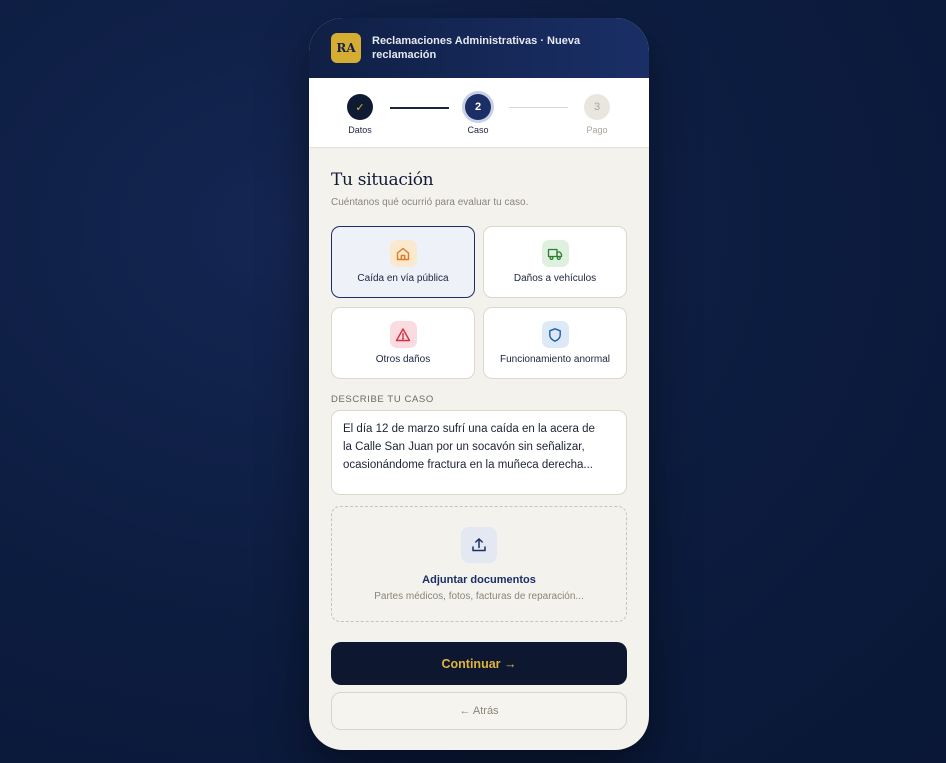 The image size is (946, 763). I want to click on stepper-line-done, so click(419, 108).